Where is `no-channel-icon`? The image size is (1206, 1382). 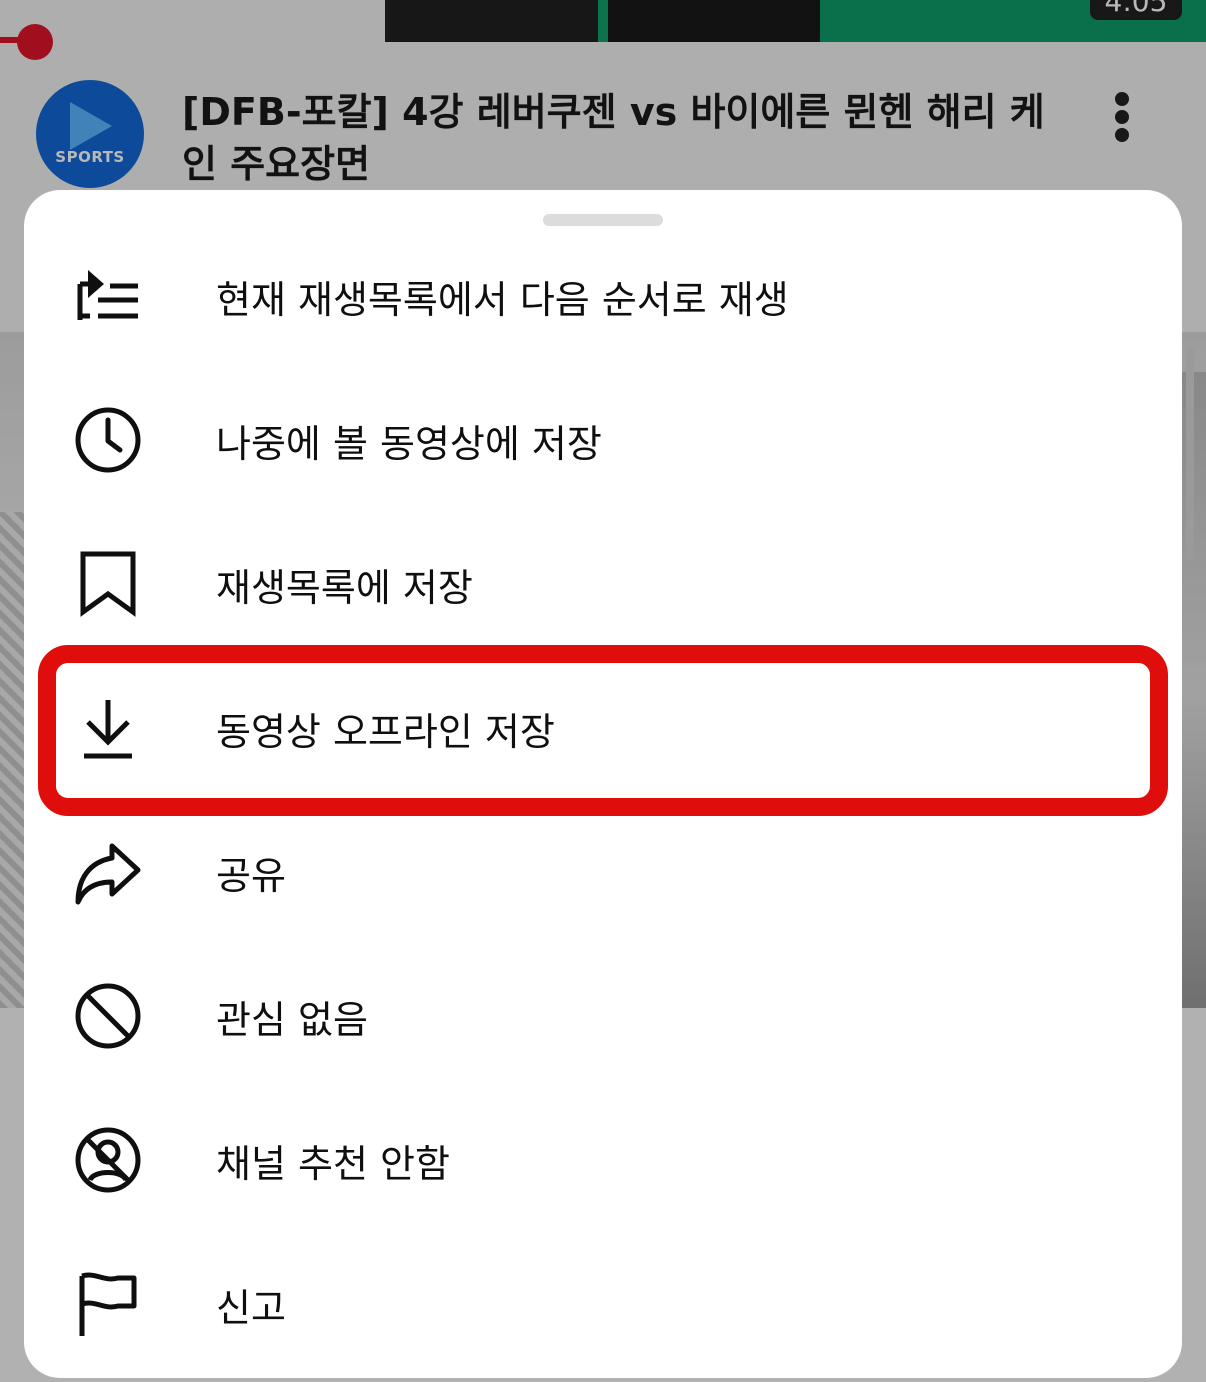 no-channel-icon is located at coordinates (108, 1160).